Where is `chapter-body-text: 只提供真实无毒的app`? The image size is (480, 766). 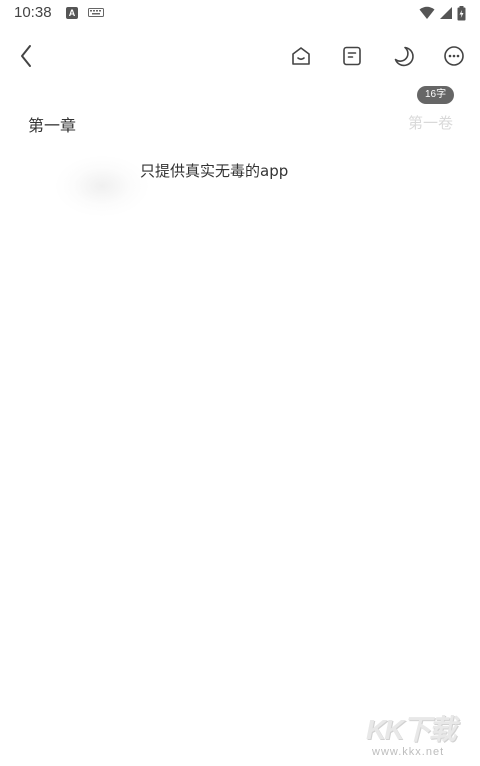 chapter-body-text: 只提供真实无毒的app is located at coordinates (214, 170).